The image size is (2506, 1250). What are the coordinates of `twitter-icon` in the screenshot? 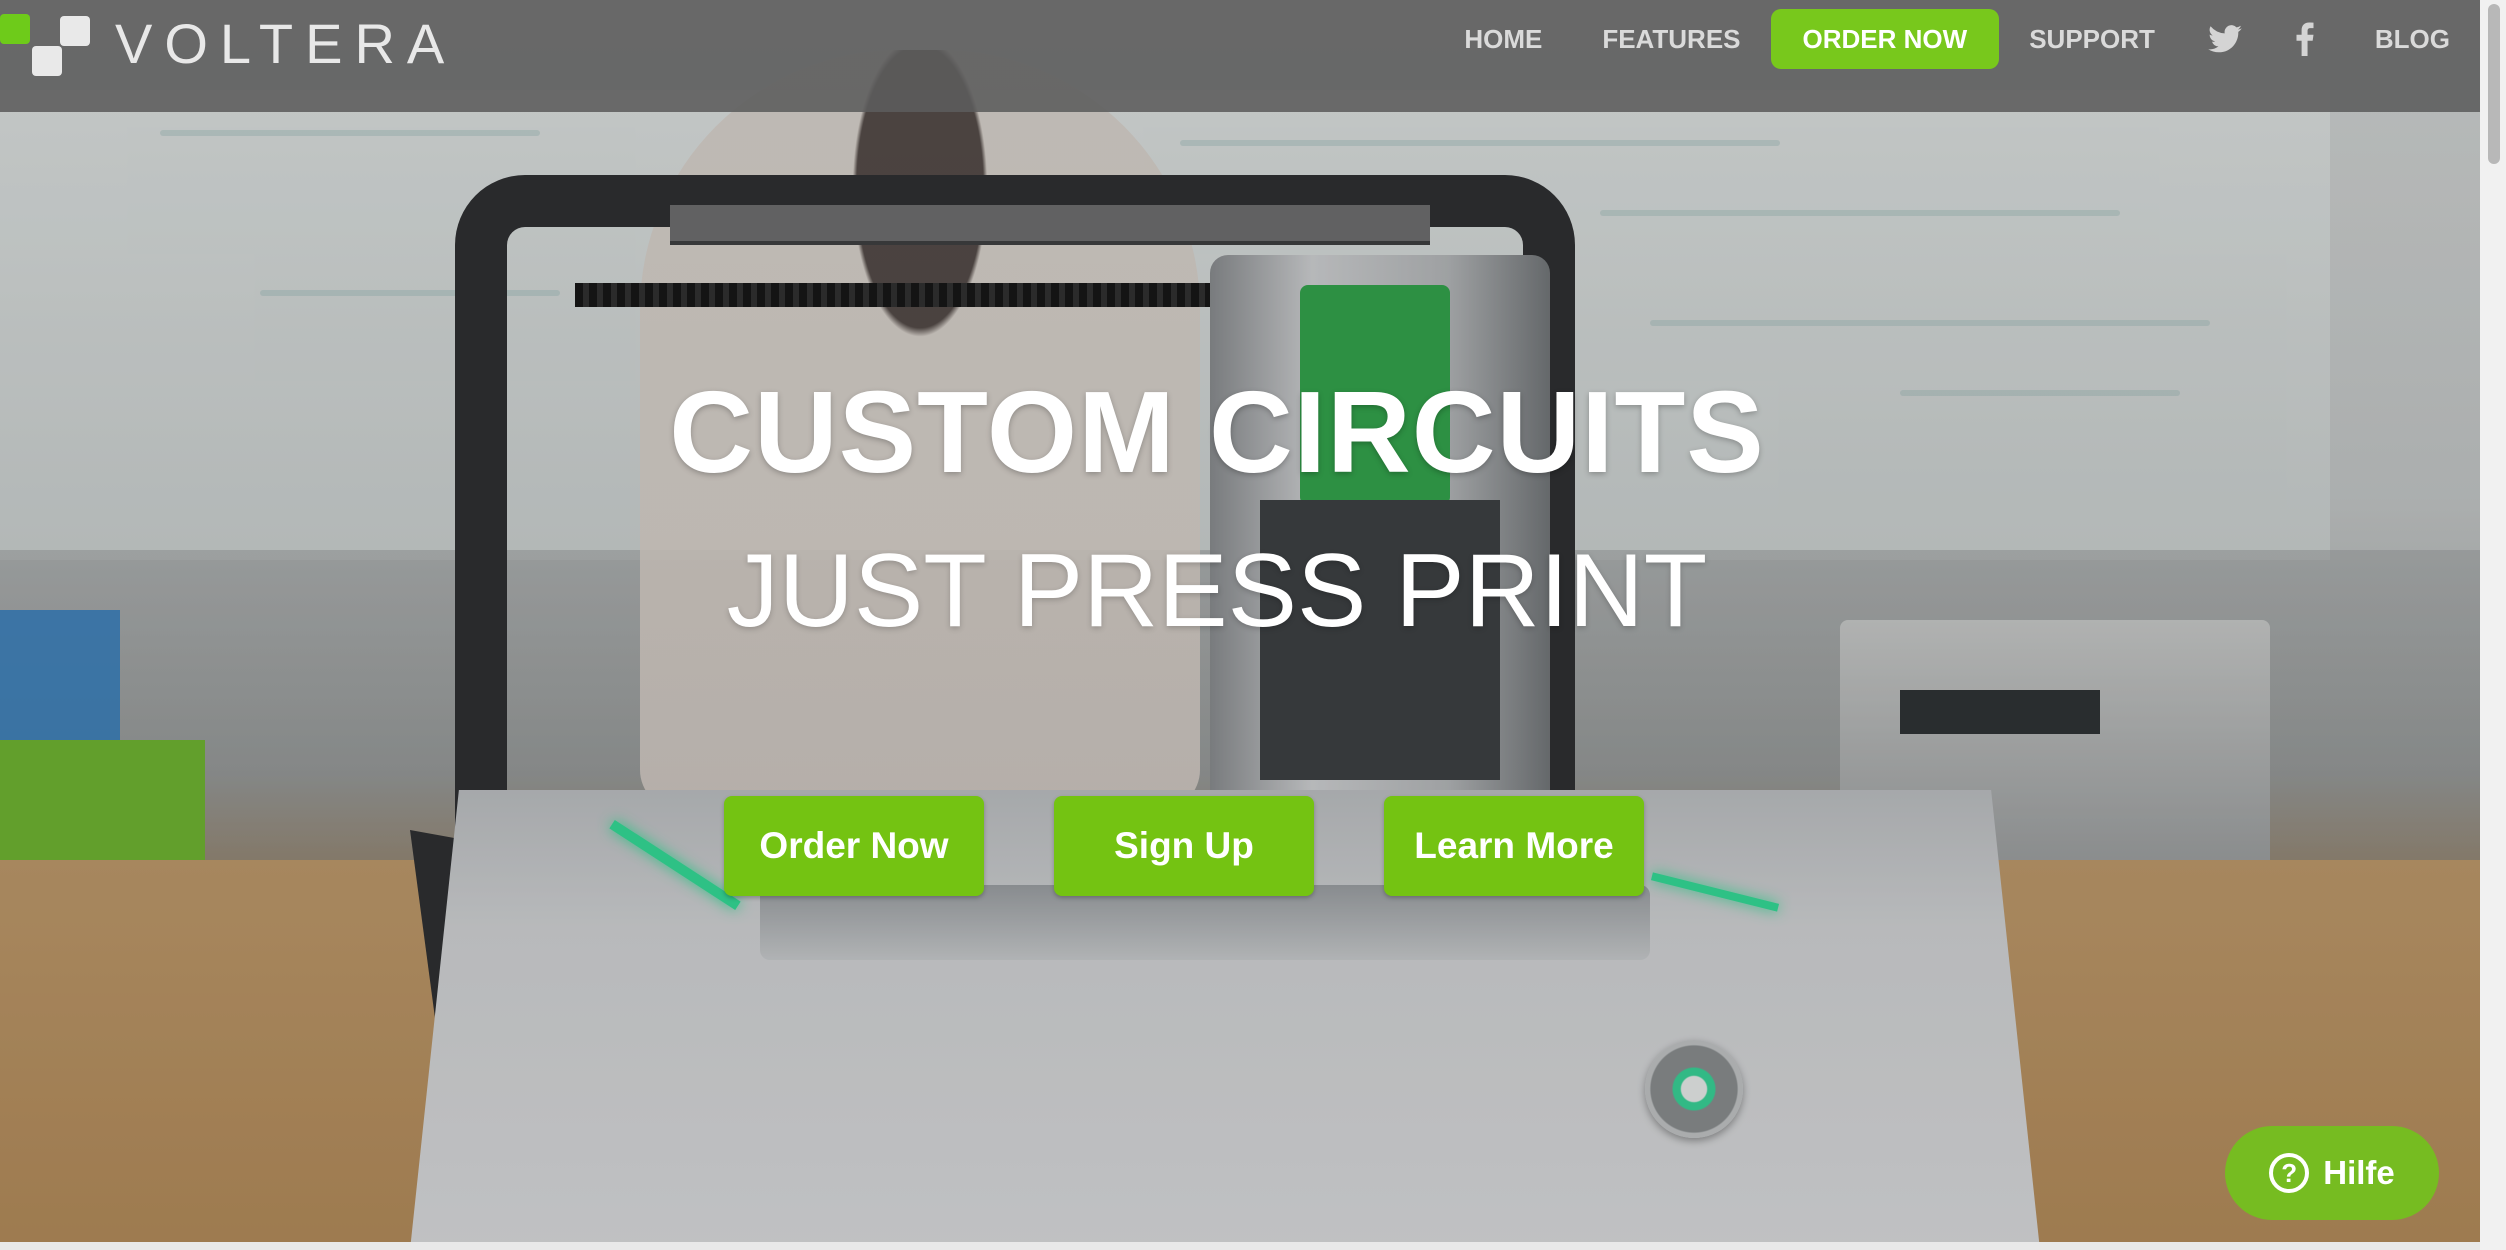 It's located at (2225, 39).